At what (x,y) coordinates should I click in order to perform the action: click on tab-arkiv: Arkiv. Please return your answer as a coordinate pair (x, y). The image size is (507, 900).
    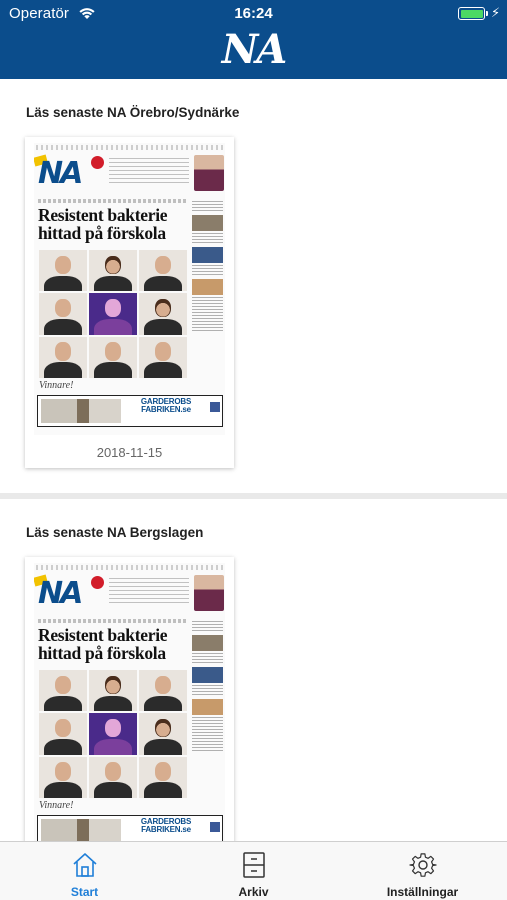
    Looking at the image, I should click on (253, 871).